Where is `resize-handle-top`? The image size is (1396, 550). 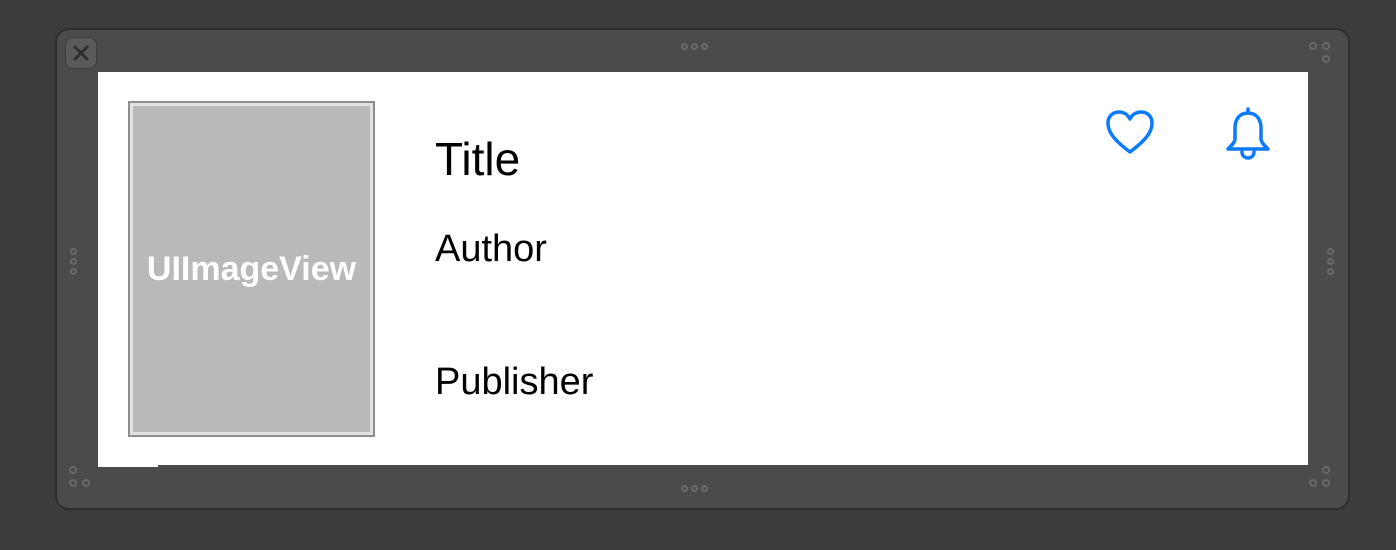
resize-handle-top is located at coordinates (694, 46).